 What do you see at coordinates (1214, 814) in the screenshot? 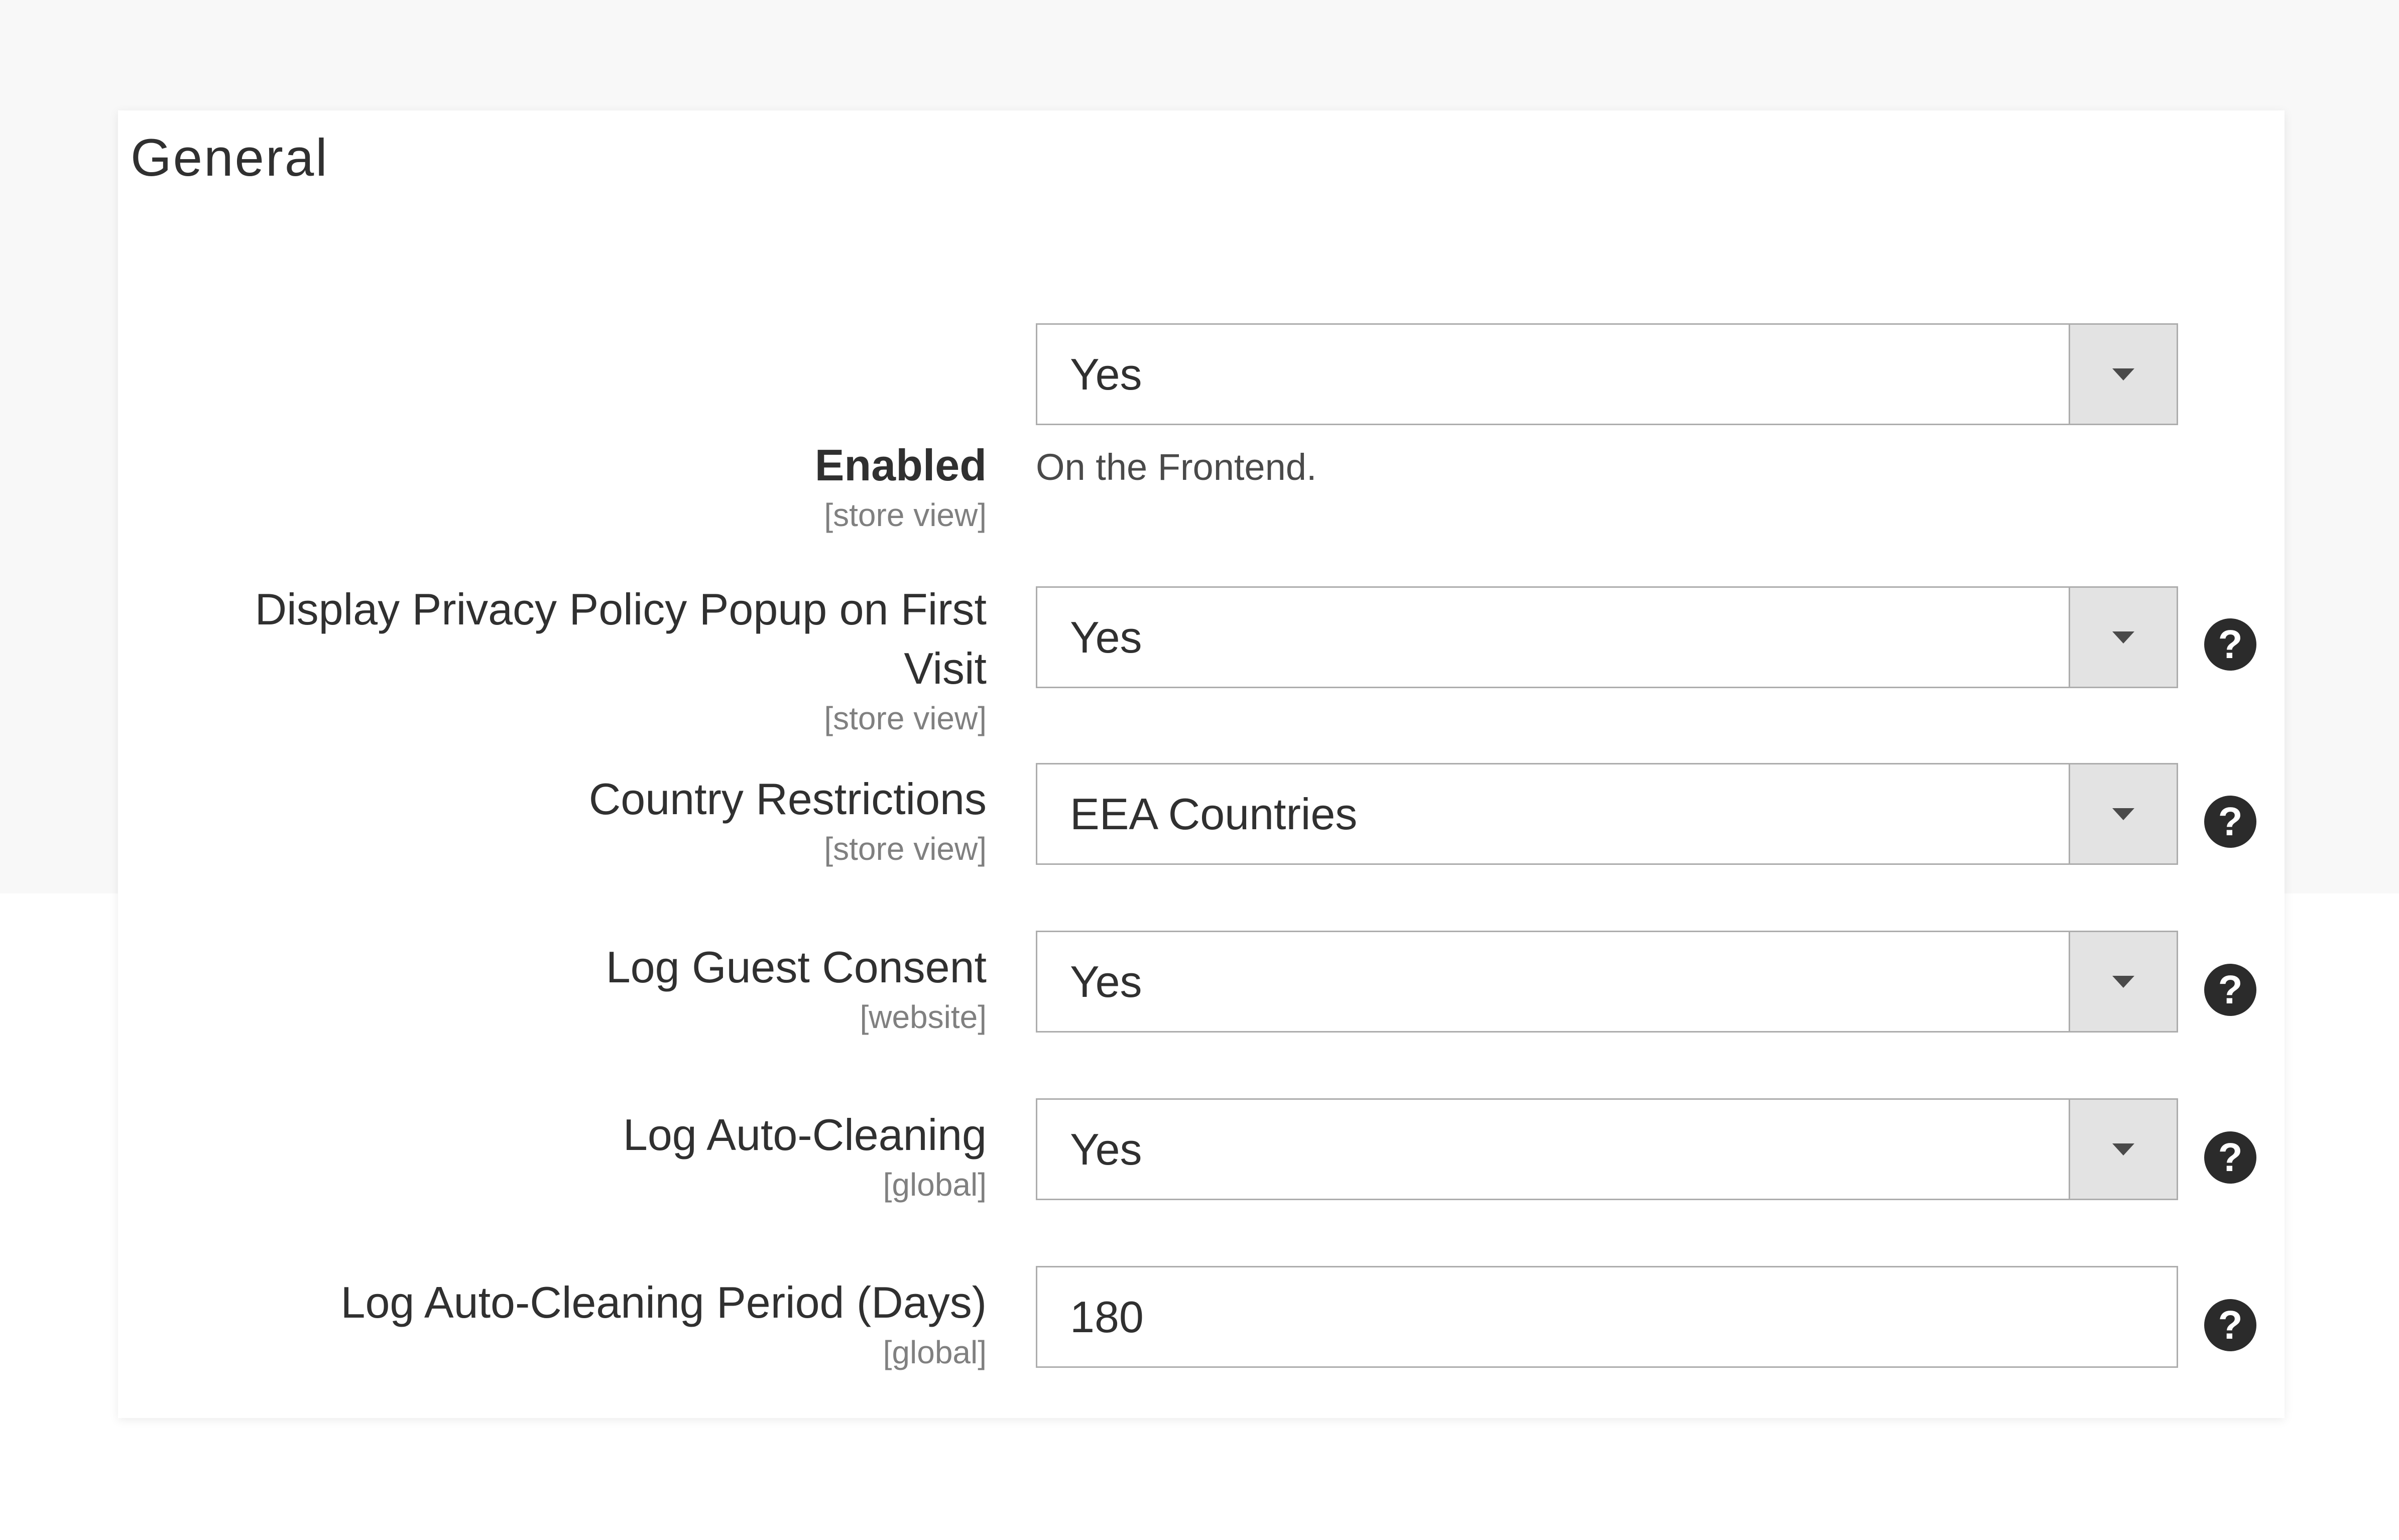
I see `select-value: EEA Countries` at bounding box center [1214, 814].